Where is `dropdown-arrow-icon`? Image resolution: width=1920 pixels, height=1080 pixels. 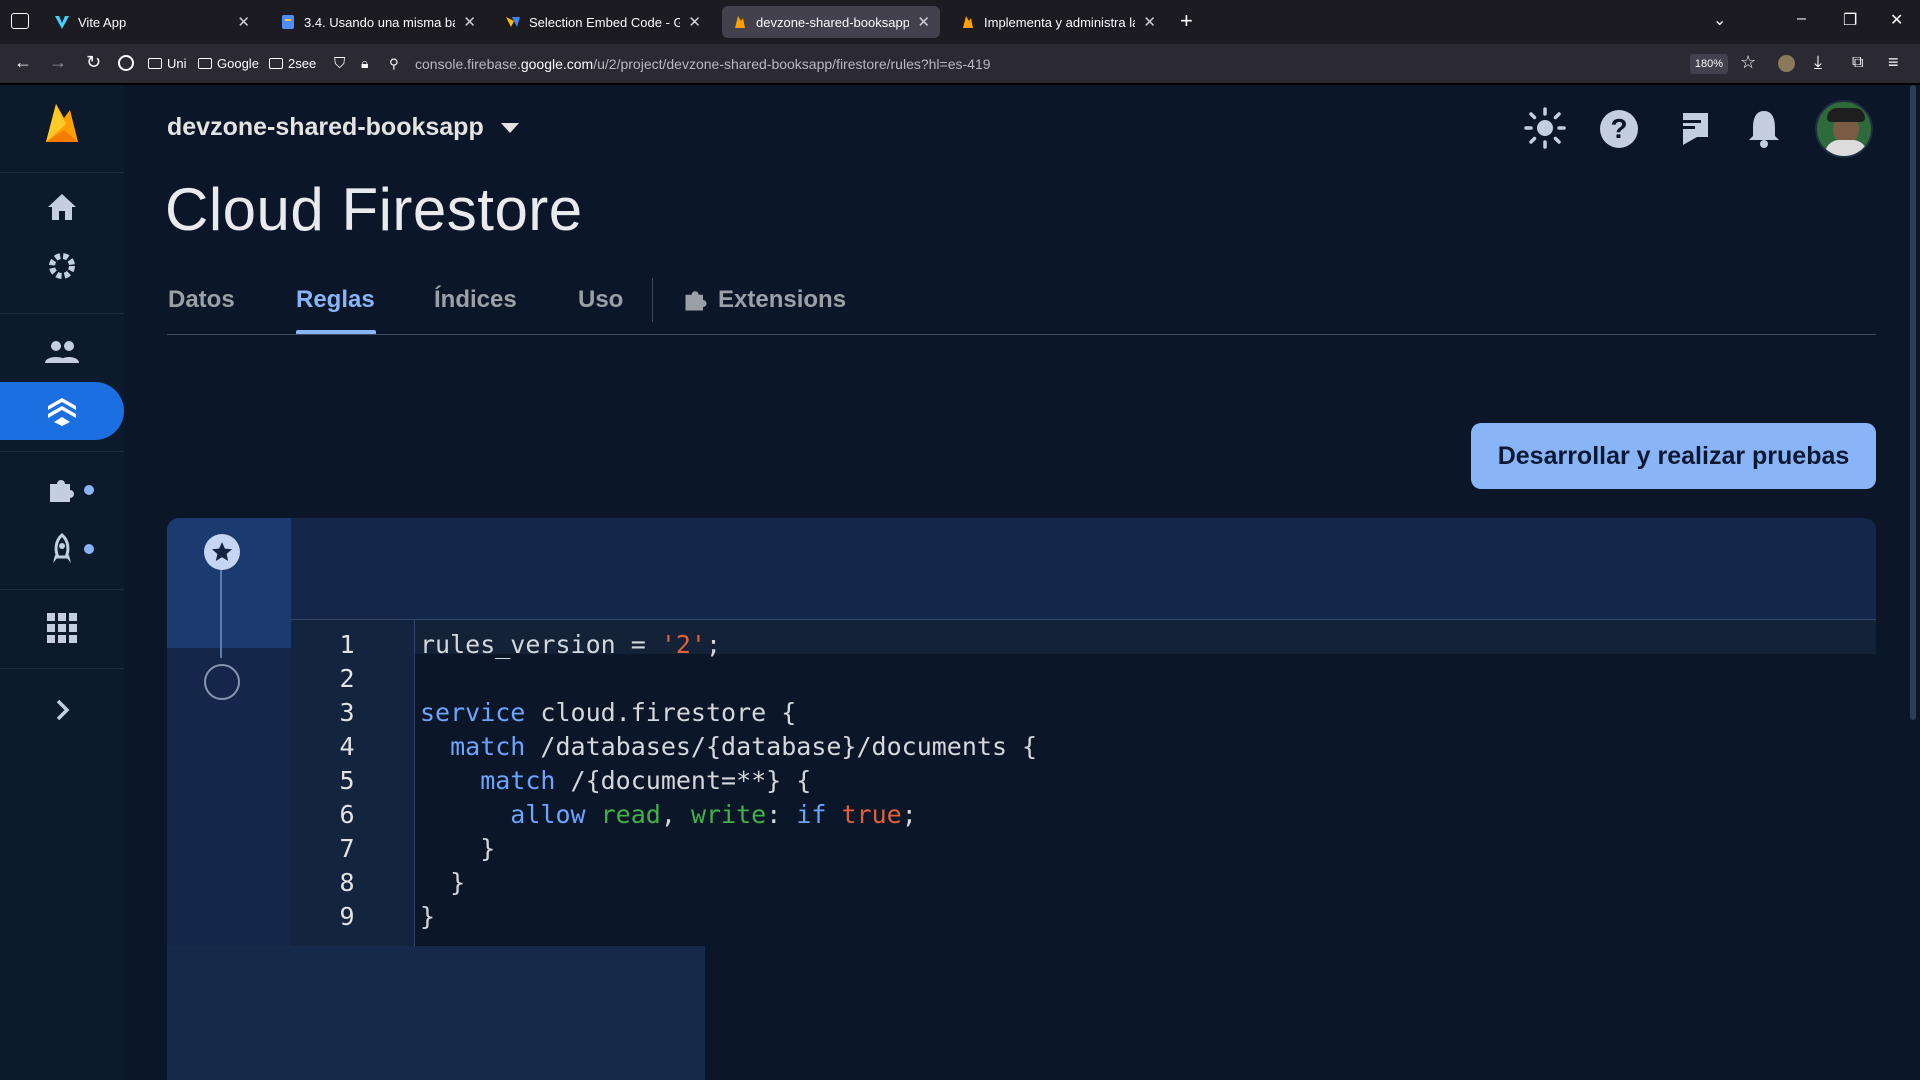
dropdown-arrow-icon is located at coordinates (509, 127).